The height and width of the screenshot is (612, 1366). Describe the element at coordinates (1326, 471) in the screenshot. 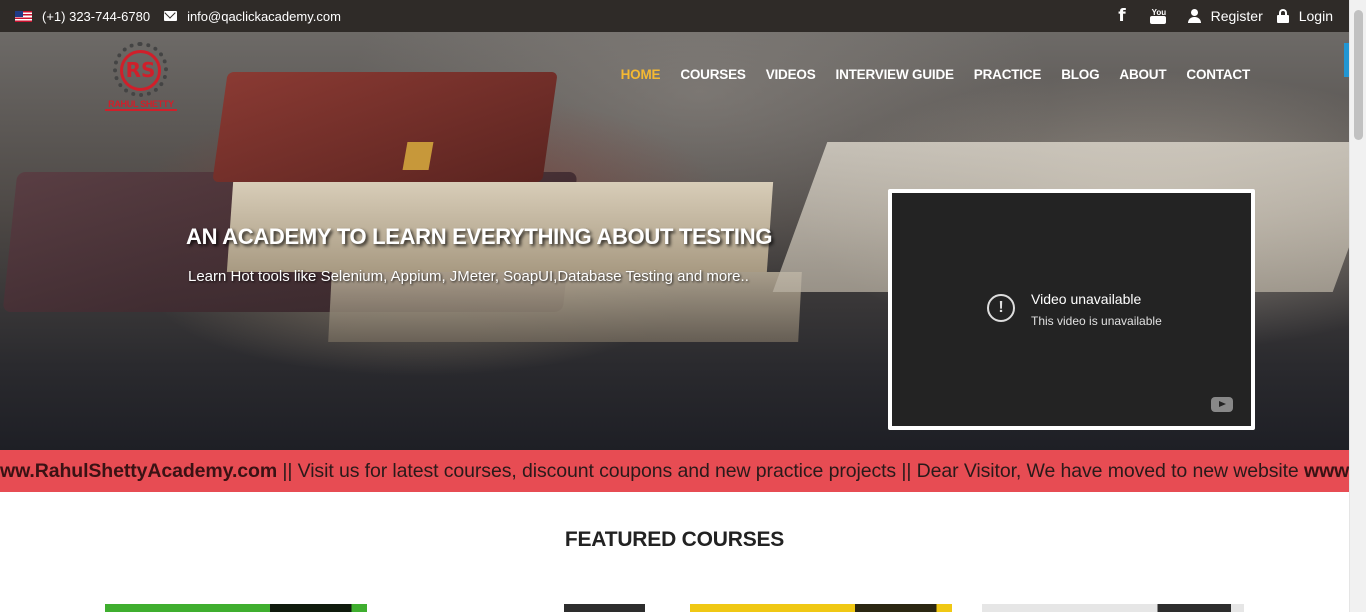

I see `ticker-site-link-repeat: www` at that location.